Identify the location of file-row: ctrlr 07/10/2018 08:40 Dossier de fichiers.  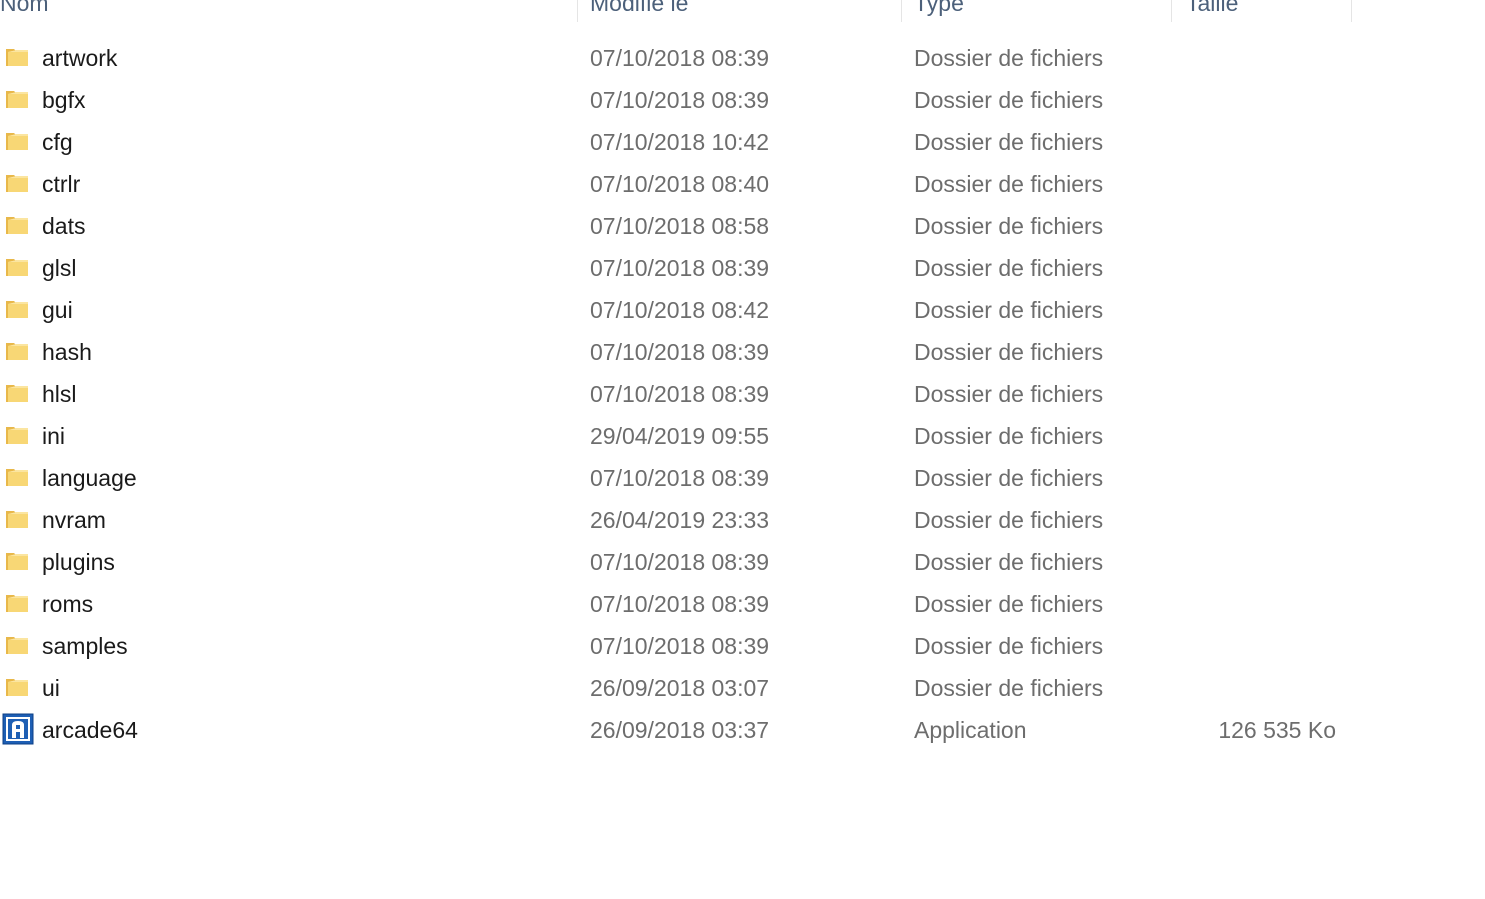
(676, 184).